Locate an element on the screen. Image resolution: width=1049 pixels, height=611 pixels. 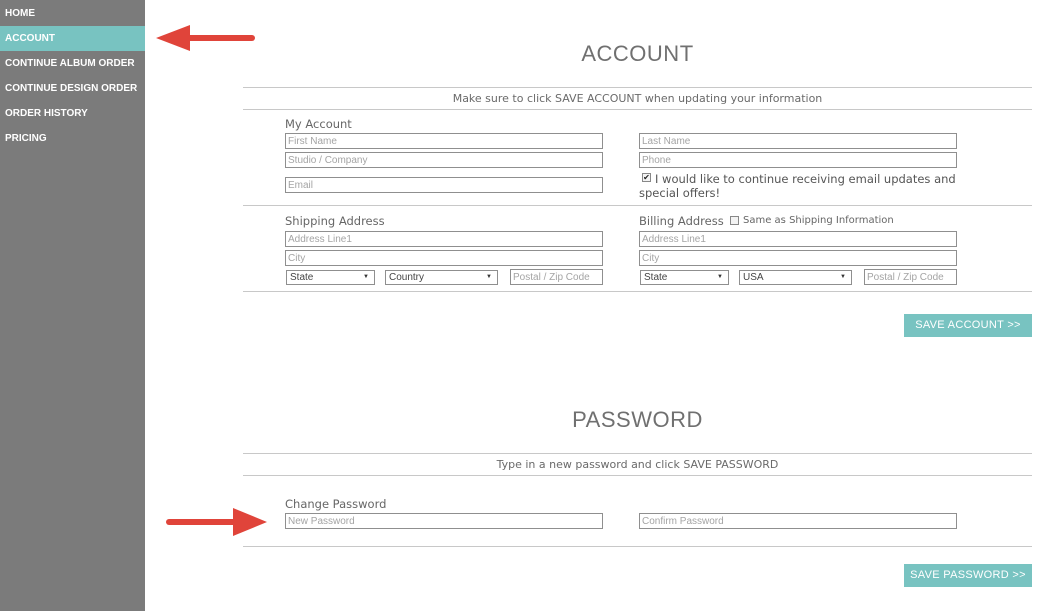
last-name-field is located at coordinates (798, 141).